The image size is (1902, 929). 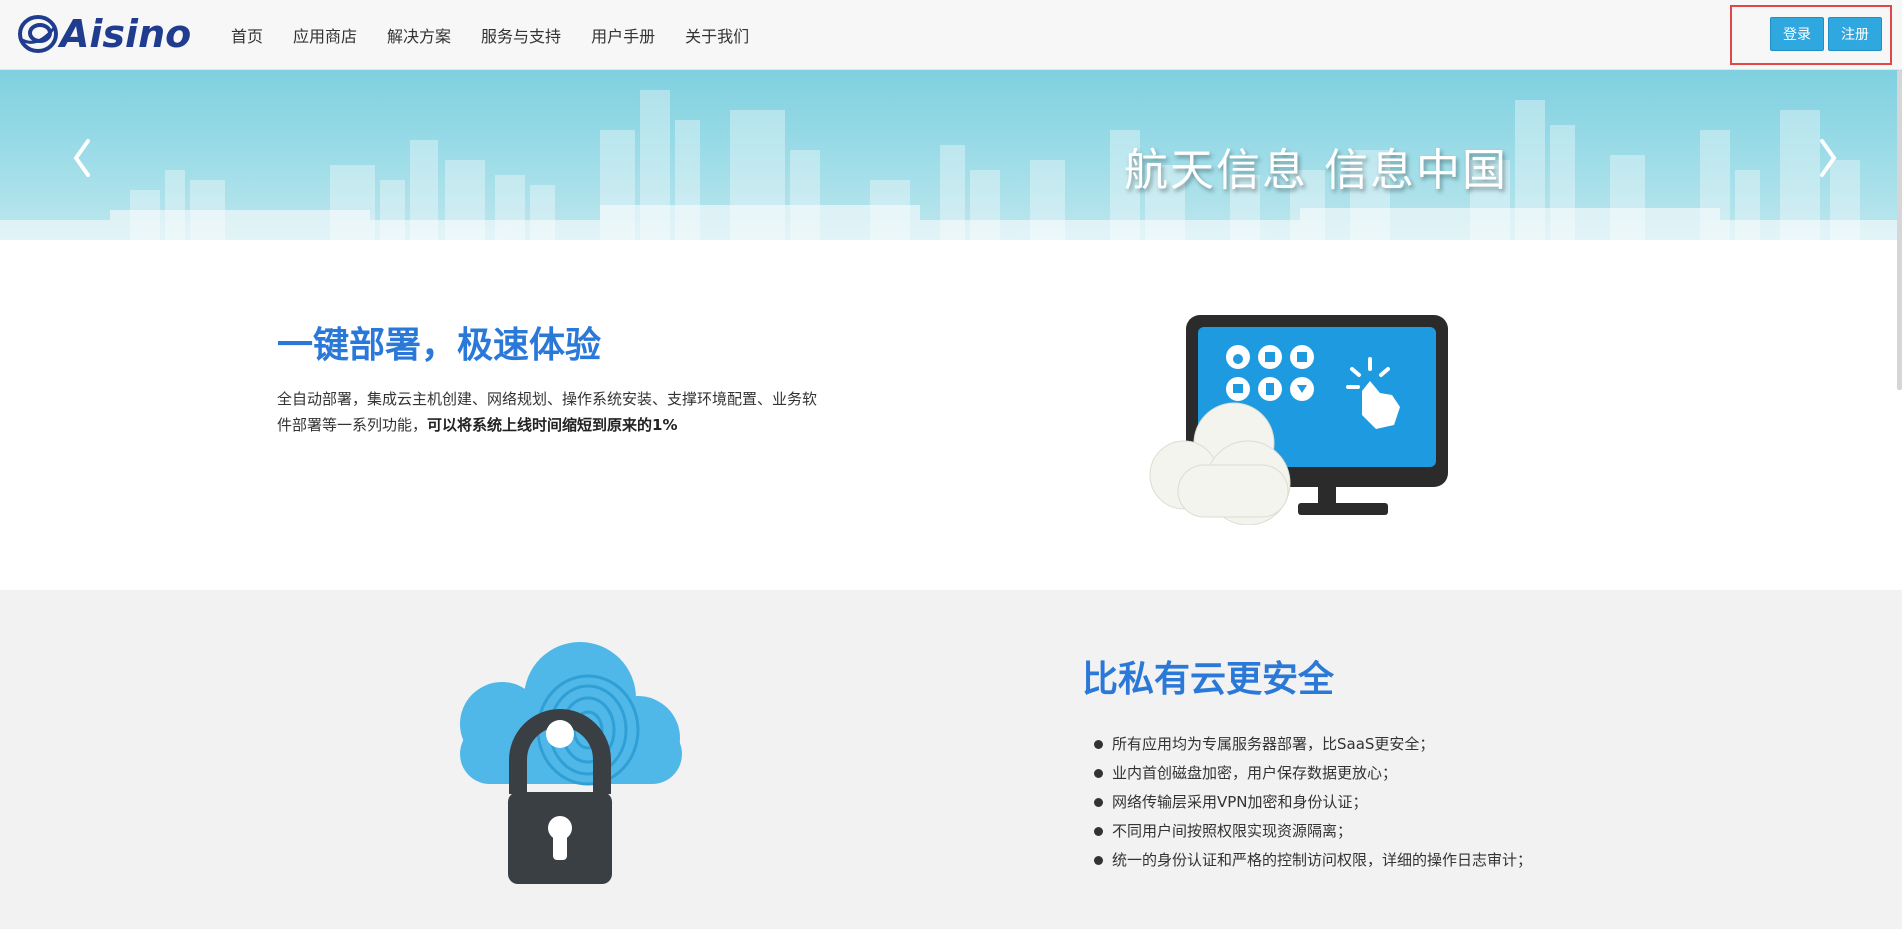 I want to click on brand-name: Aisino, so click(x=126, y=34).